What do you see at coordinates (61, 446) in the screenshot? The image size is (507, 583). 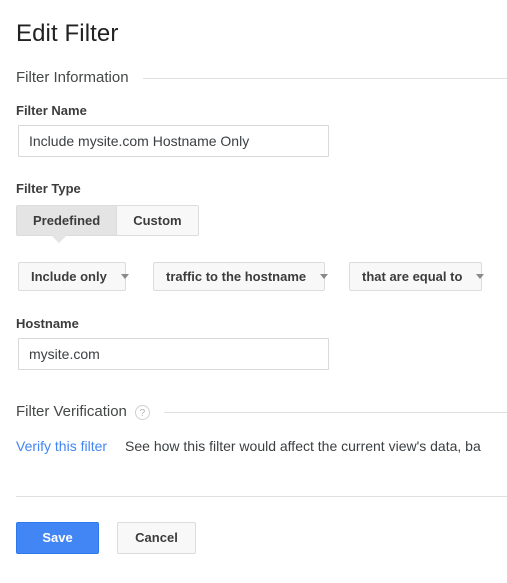 I see `verify-this-filter-link: Verify this filter` at bounding box center [61, 446].